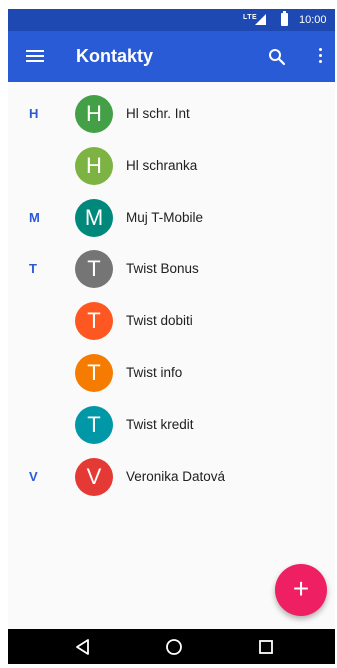 This screenshot has height=668, width=337. I want to click on section-letter: H, so click(34, 113).